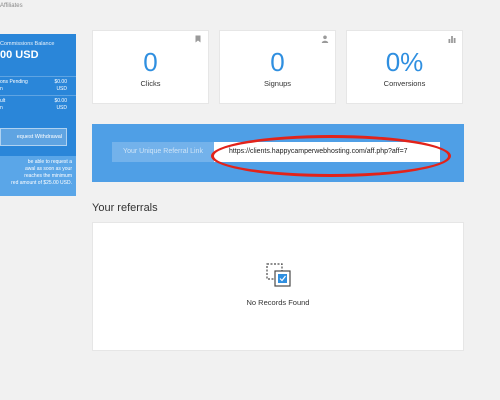 This screenshot has width=500, height=400. I want to click on clicks-card: 0 Clicks, so click(150, 67).